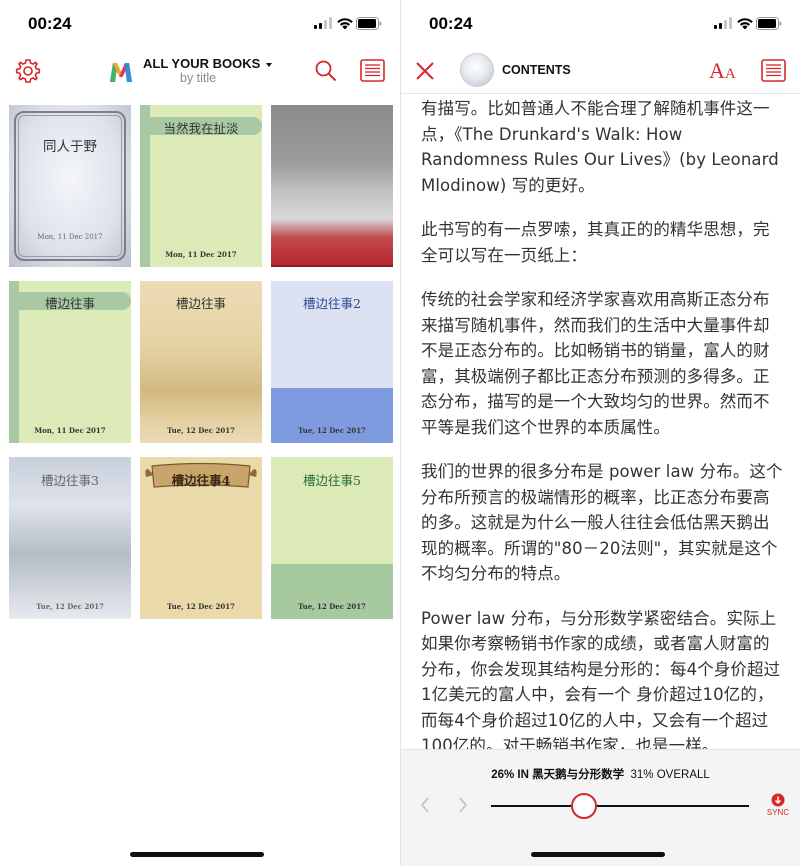 Image resolution: width=800 pixels, height=866 pixels. Describe the element at coordinates (70, 362) in the screenshot. I see `book-cover: 槽边往事 Mon, 11 Dec 2017` at that location.